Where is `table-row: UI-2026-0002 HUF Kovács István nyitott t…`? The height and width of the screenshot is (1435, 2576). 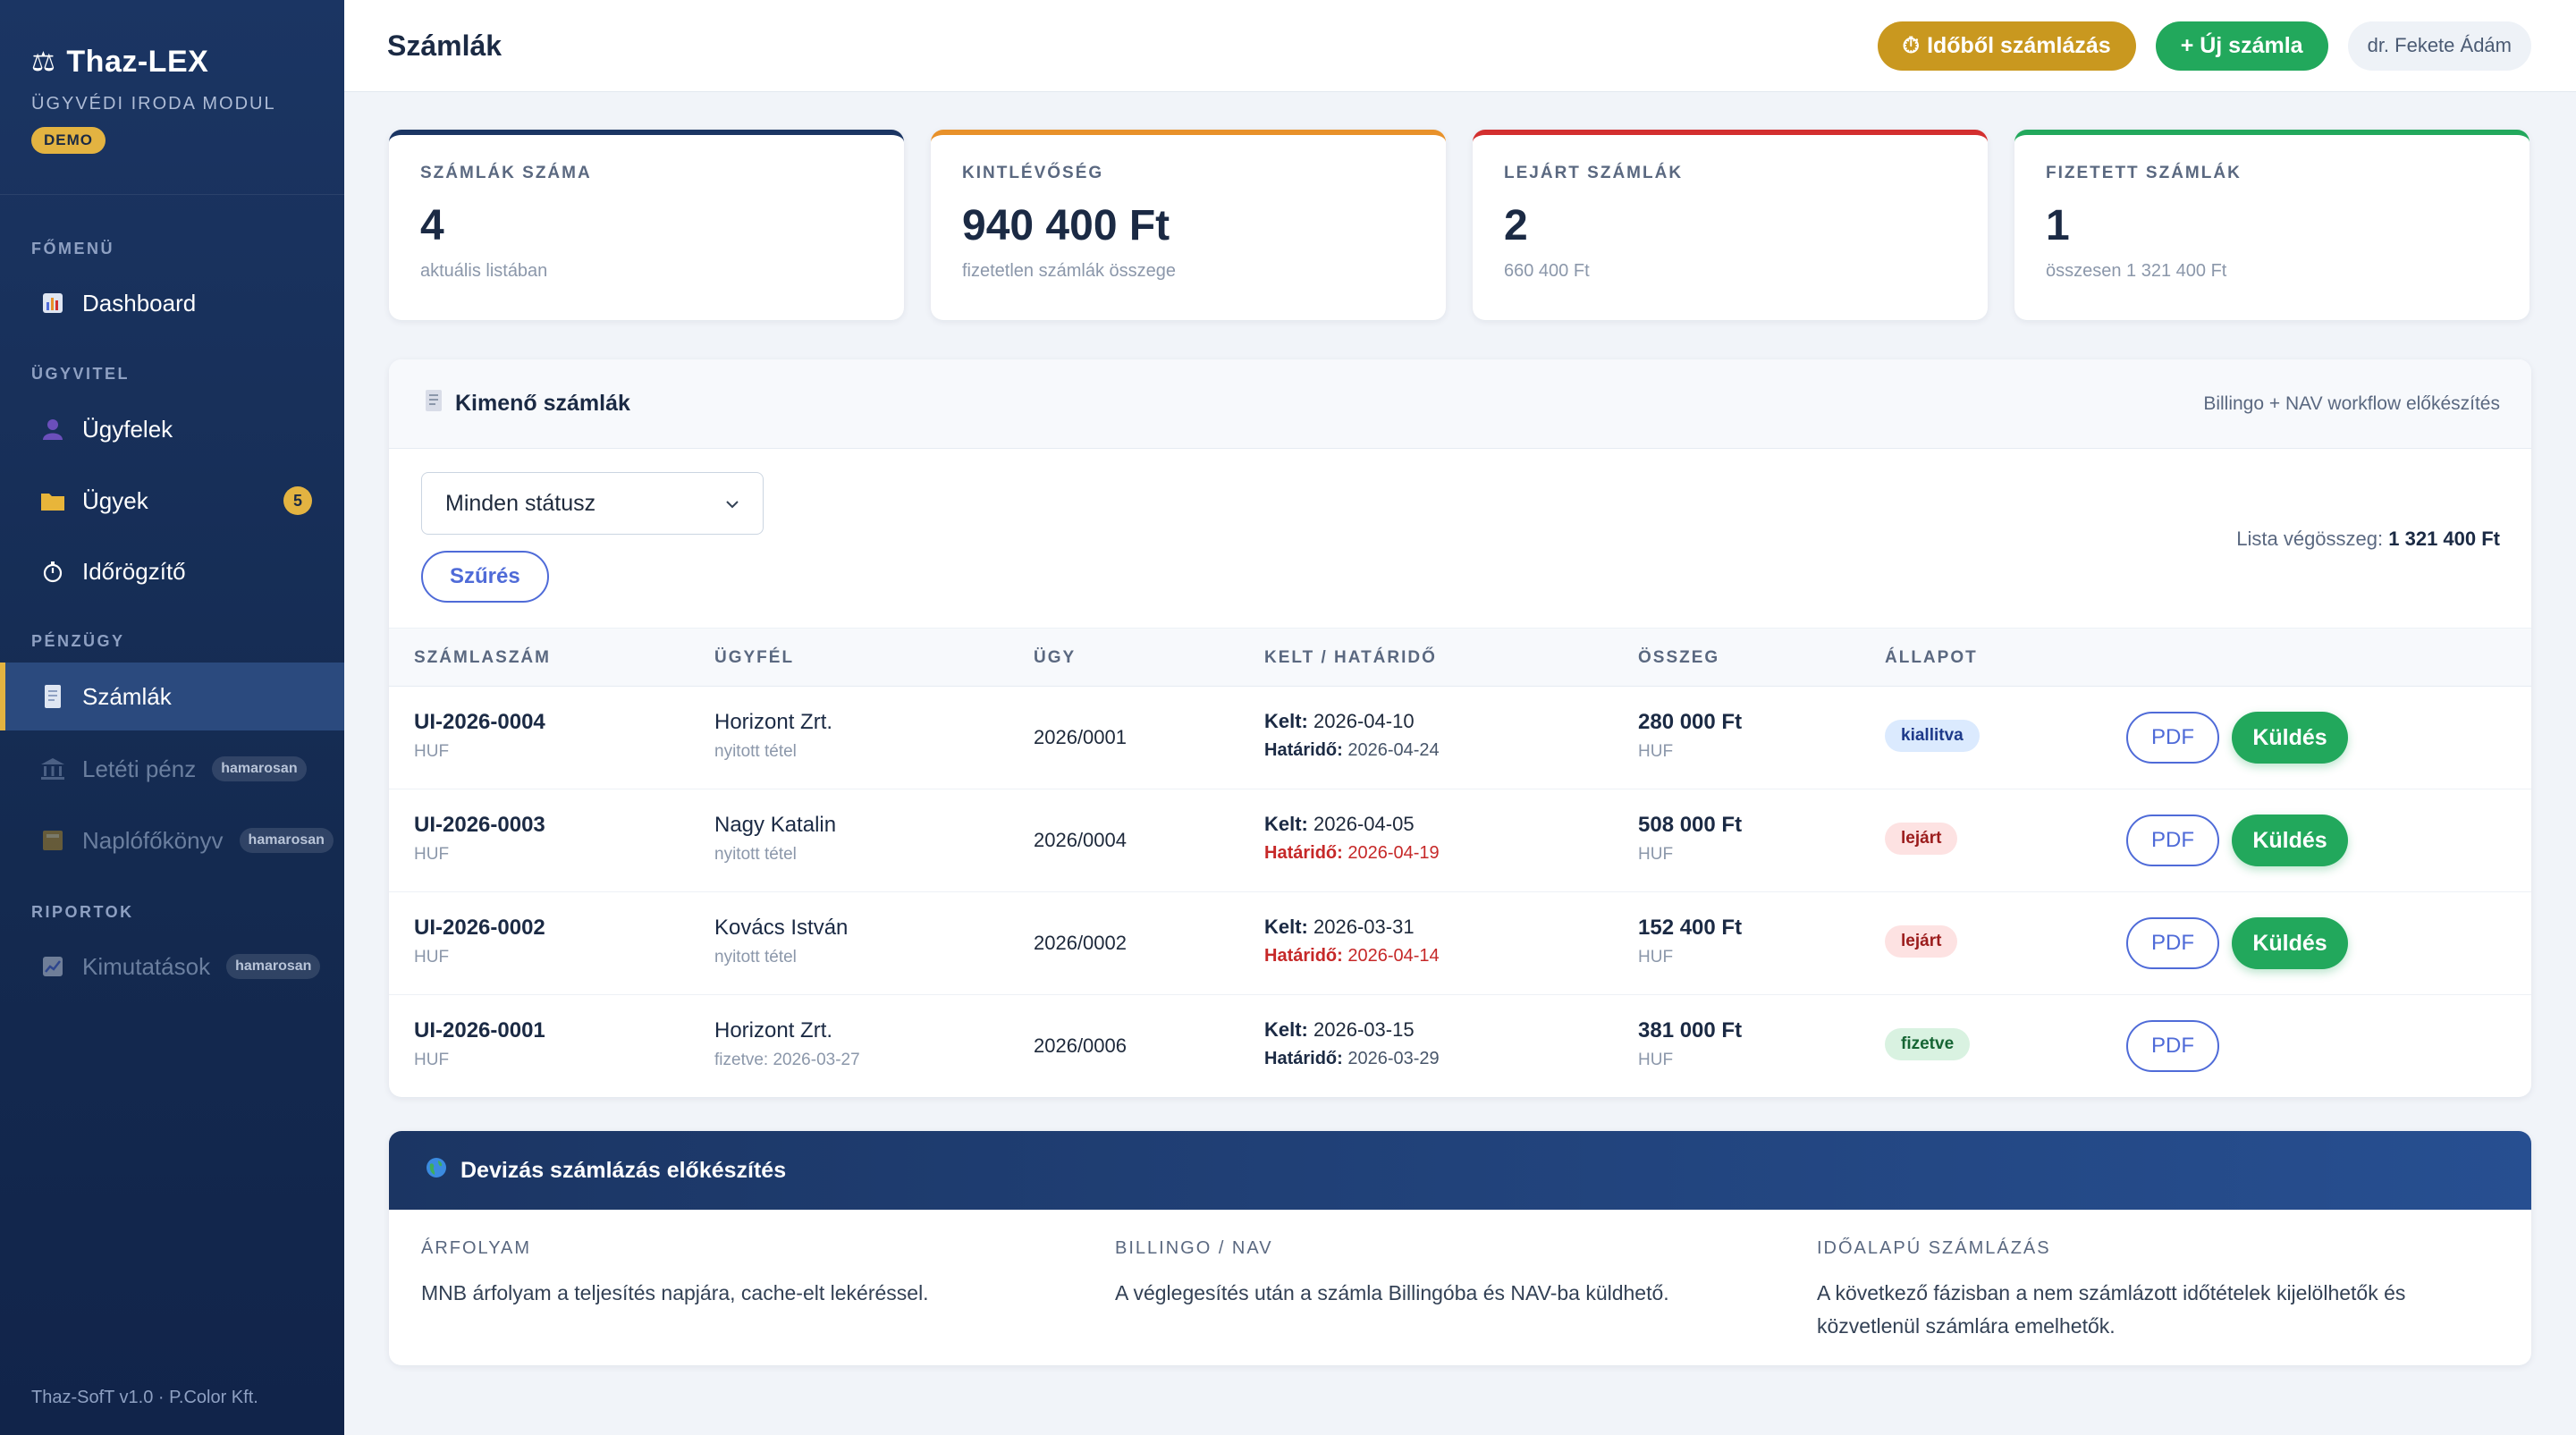 table-row: UI-2026-0002 HUF Kovács István nyitott t… is located at coordinates (1460, 943).